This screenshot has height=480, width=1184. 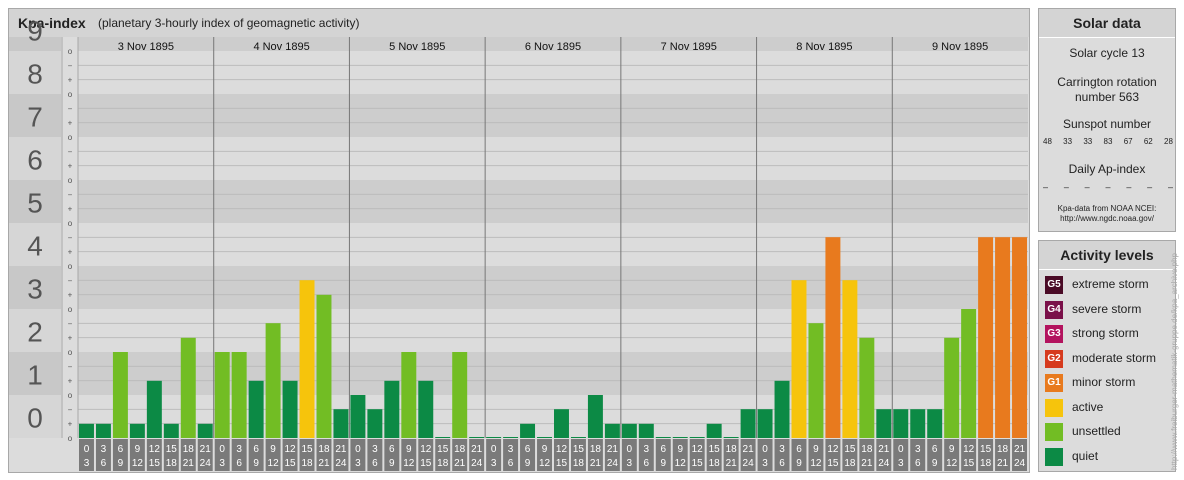 What do you see at coordinates (35, 246) in the screenshot?
I see `y-tick-label: 4` at bounding box center [35, 246].